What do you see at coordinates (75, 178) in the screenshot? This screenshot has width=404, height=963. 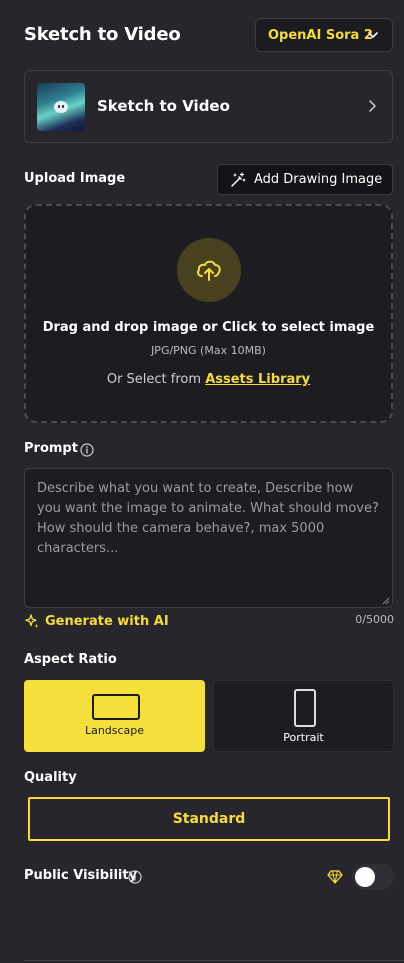 I see `upload-image-label: Upload Image` at bounding box center [75, 178].